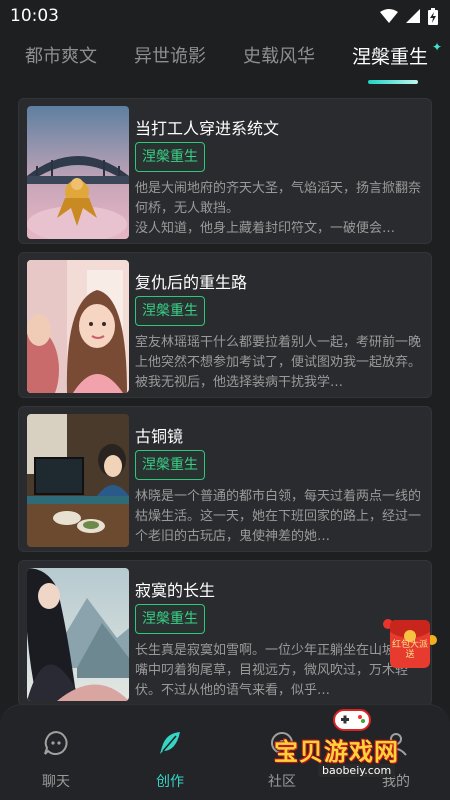  What do you see at coordinates (279, 57) in the screenshot?
I see `tab-history: 史载风华` at bounding box center [279, 57].